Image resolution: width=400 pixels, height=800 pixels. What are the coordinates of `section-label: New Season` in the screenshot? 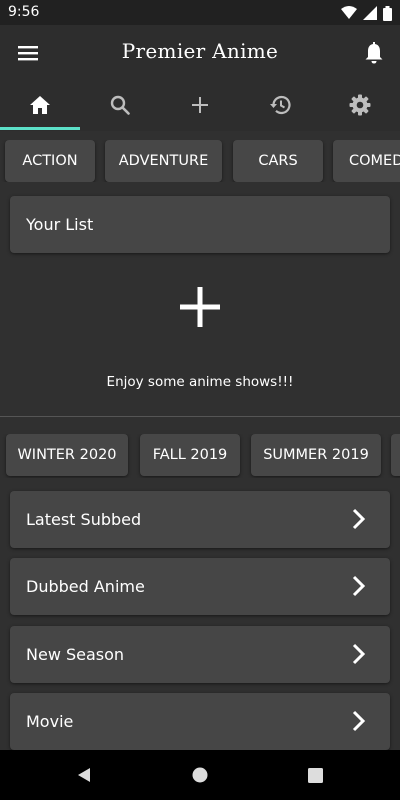 It's located at (75, 654).